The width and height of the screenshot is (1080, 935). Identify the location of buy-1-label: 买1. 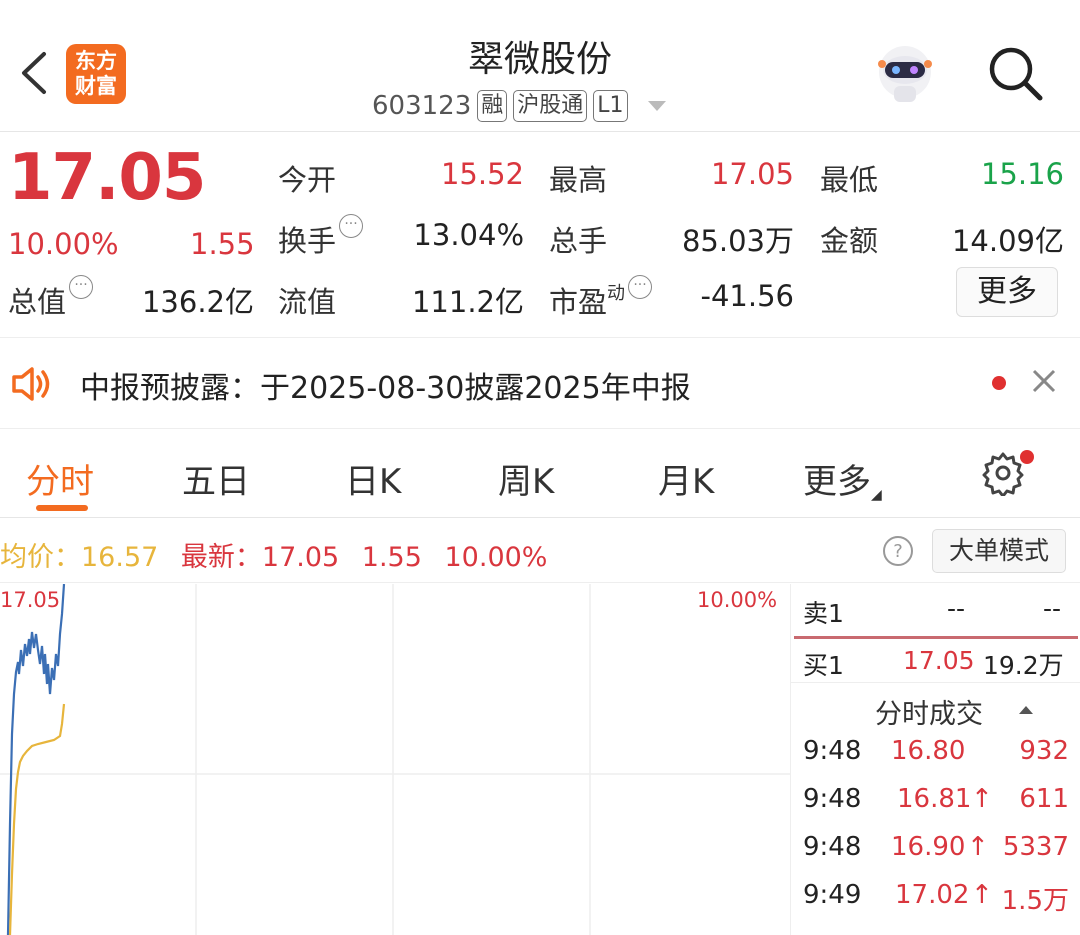
(823, 665).